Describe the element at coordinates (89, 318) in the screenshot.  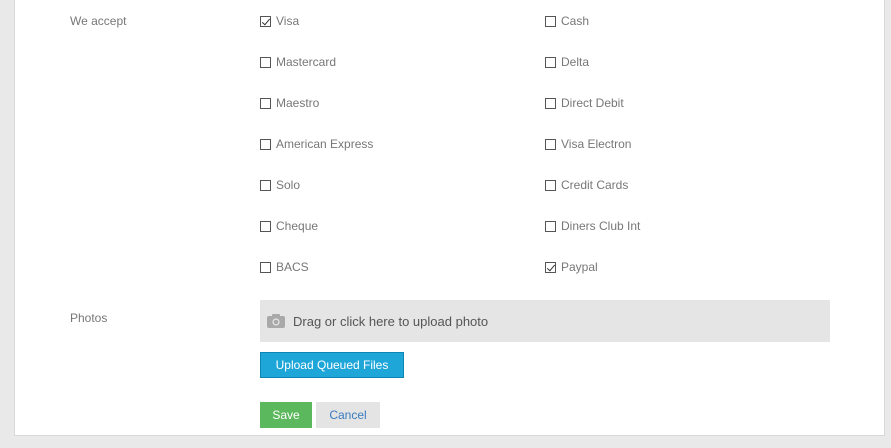
I see `photos-label: Photos` at that location.